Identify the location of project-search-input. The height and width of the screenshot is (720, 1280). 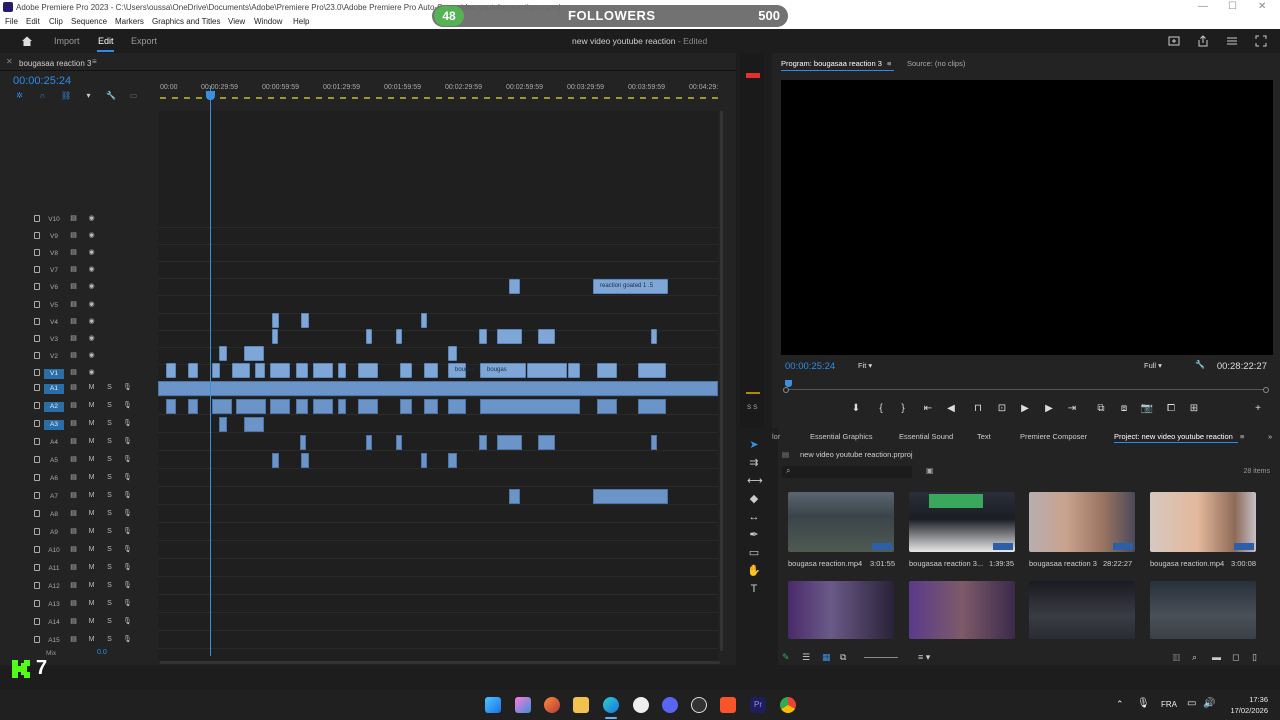
(847, 472).